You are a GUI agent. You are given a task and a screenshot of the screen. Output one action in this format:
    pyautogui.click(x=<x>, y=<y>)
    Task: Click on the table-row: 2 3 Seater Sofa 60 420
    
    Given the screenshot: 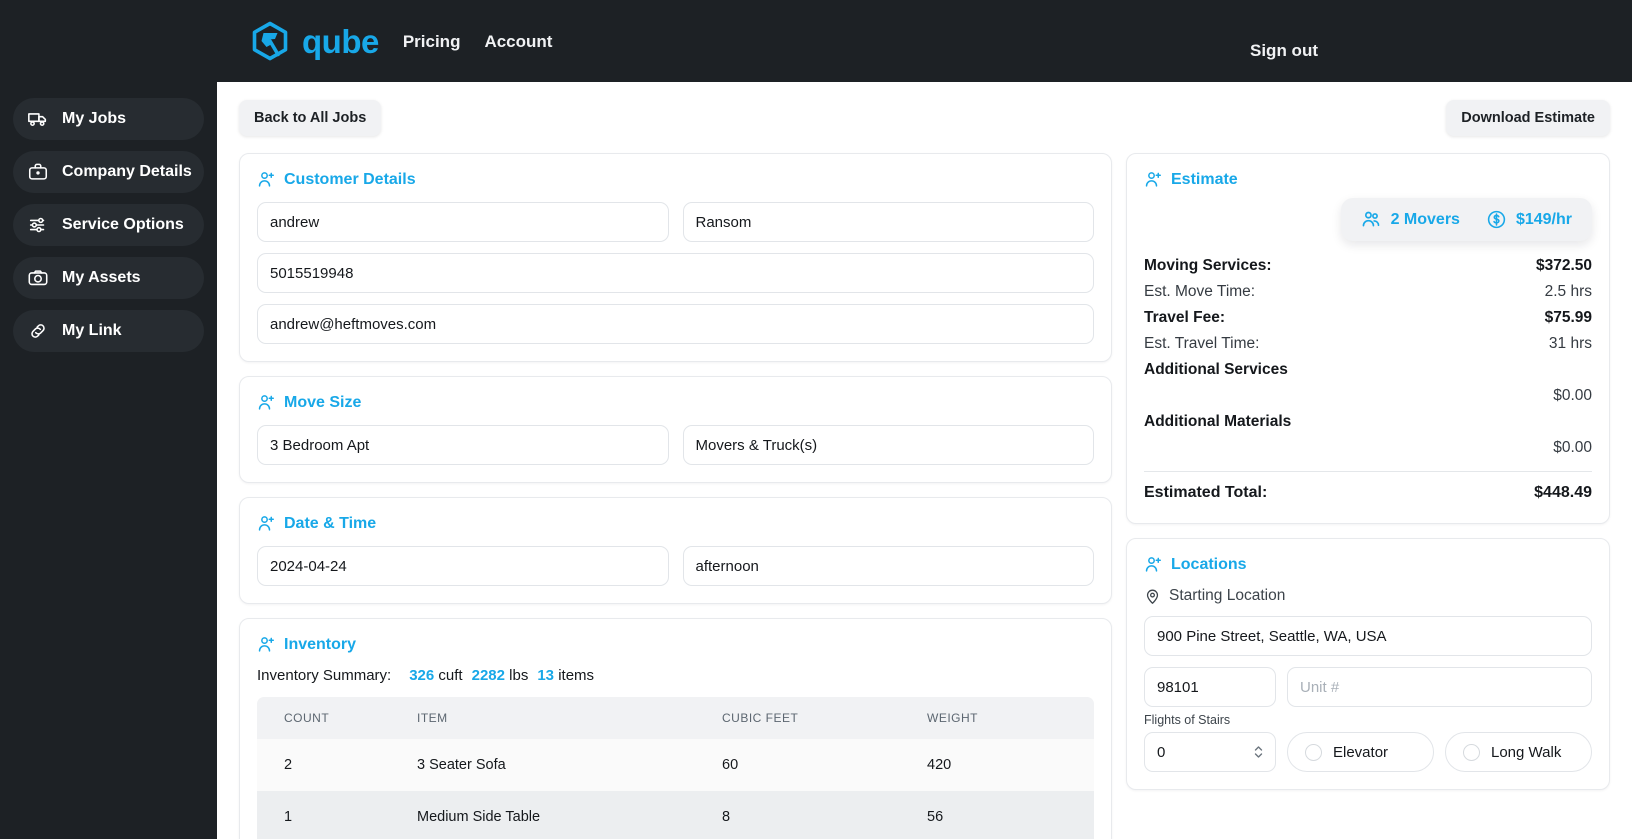 What is the action you would take?
    pyautogui.click(x=675, y=765)
    